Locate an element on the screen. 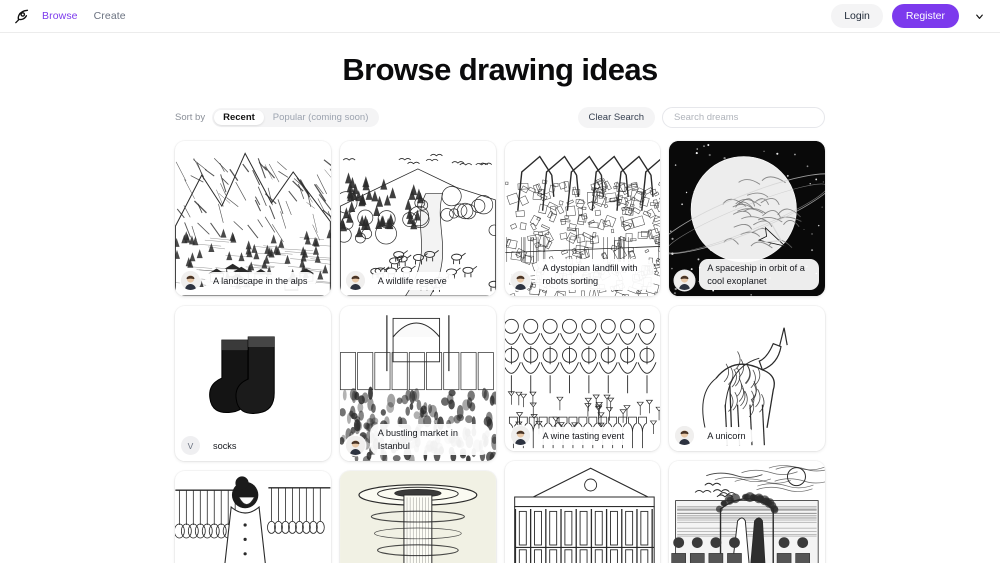  card-caption: A bustling market in Istanbul is located at coordinates (429, 439).